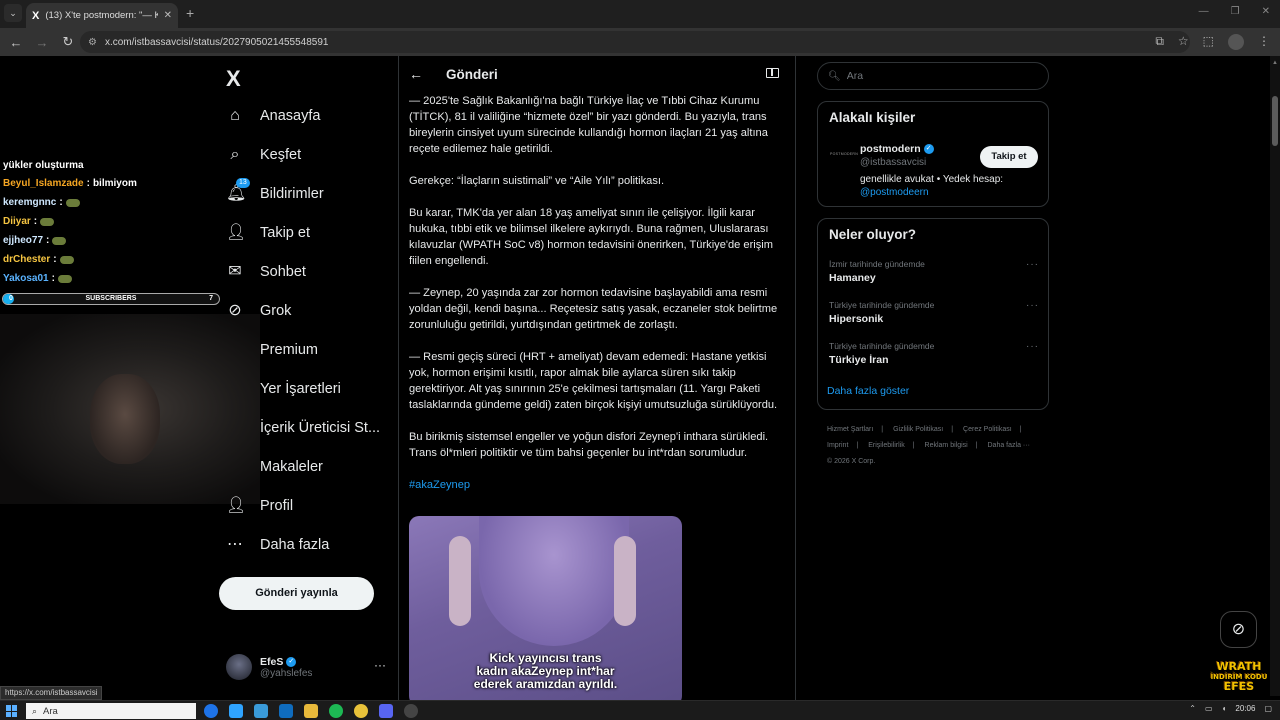  I want to click on back-icon: ←, so click(16, 42).